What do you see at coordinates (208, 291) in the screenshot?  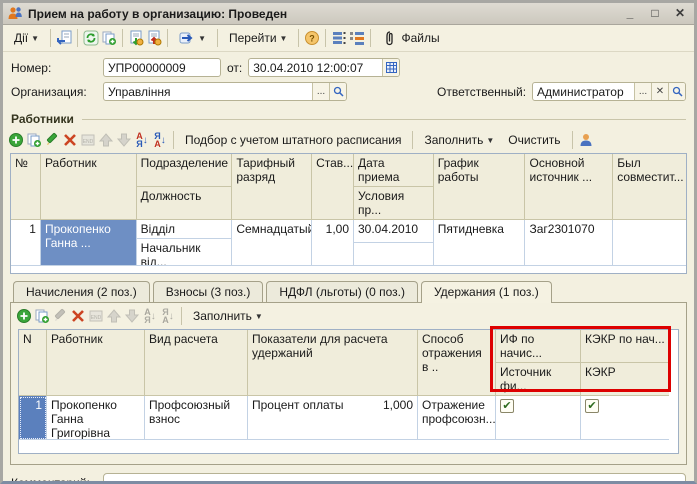 I see `tab-contributions: Взносы (3 поз.)` at bounding box center [208, 291].